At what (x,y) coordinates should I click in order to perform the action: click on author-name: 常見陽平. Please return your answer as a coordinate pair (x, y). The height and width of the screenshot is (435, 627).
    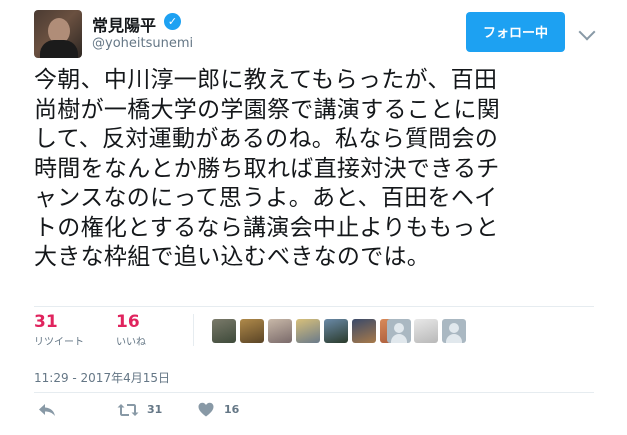
    Looking at the image, I should click on (124, 24).